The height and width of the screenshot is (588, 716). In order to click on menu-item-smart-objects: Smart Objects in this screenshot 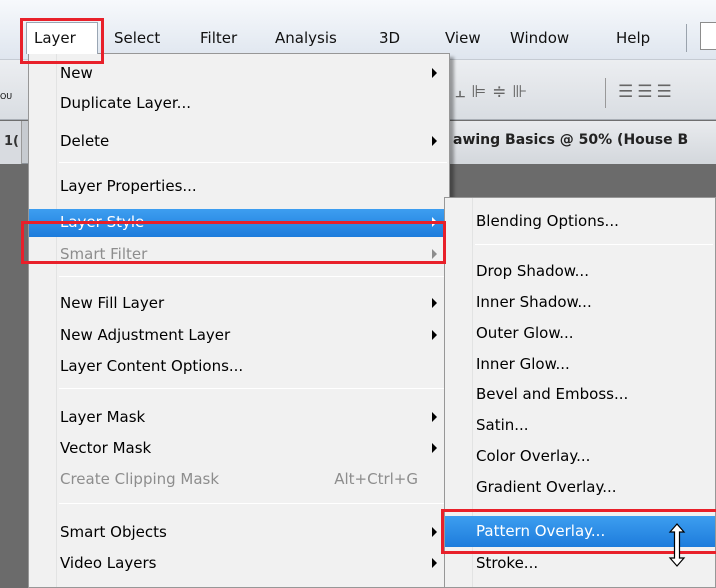, I will do `click(239, 533)`.